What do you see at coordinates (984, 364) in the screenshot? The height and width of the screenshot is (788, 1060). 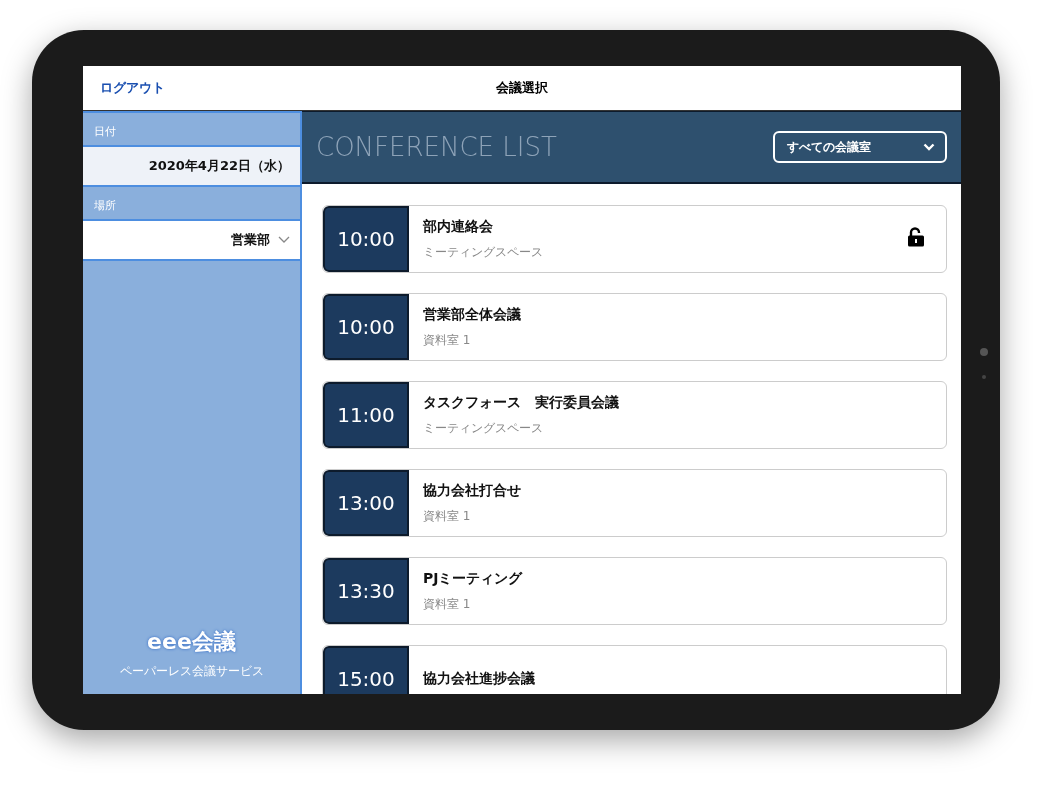 I see `sensor-drawing` at bounding box center [984, 364].